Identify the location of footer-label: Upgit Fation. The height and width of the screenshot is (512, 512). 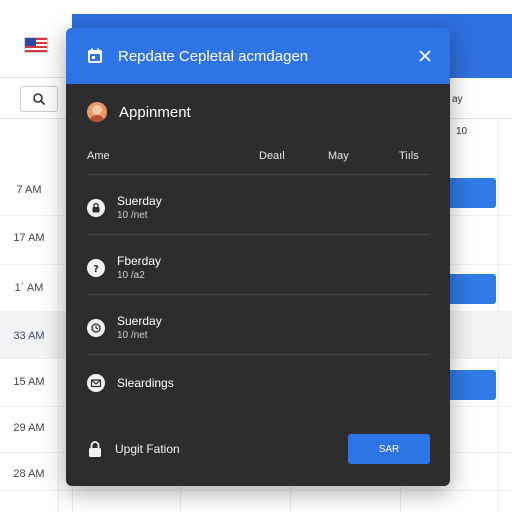
(147, 449).